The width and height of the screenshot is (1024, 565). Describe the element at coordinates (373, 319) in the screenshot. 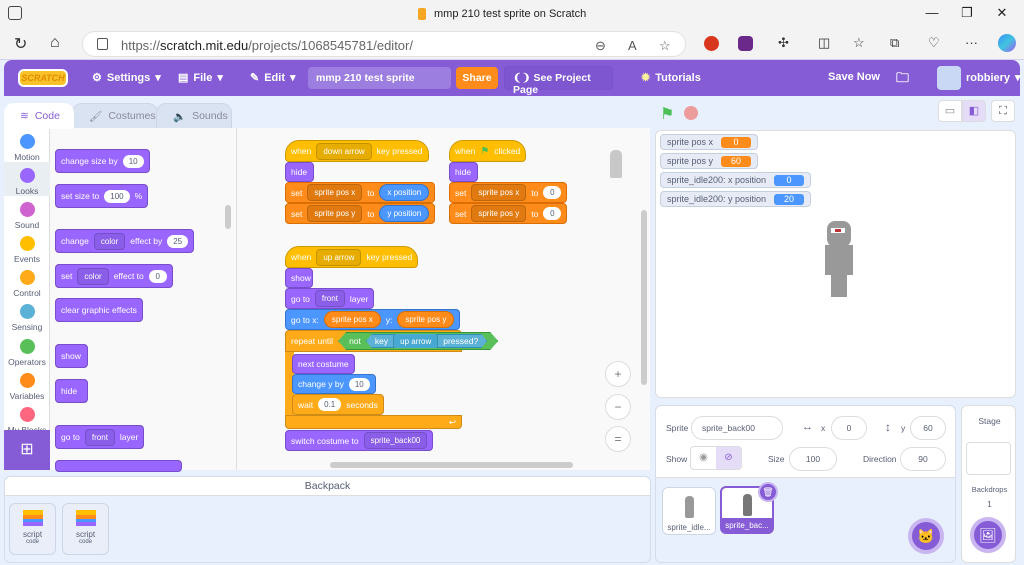

I see `block-go-to-xy: go to x: sprite pos x y: sprite pos y` at that location.